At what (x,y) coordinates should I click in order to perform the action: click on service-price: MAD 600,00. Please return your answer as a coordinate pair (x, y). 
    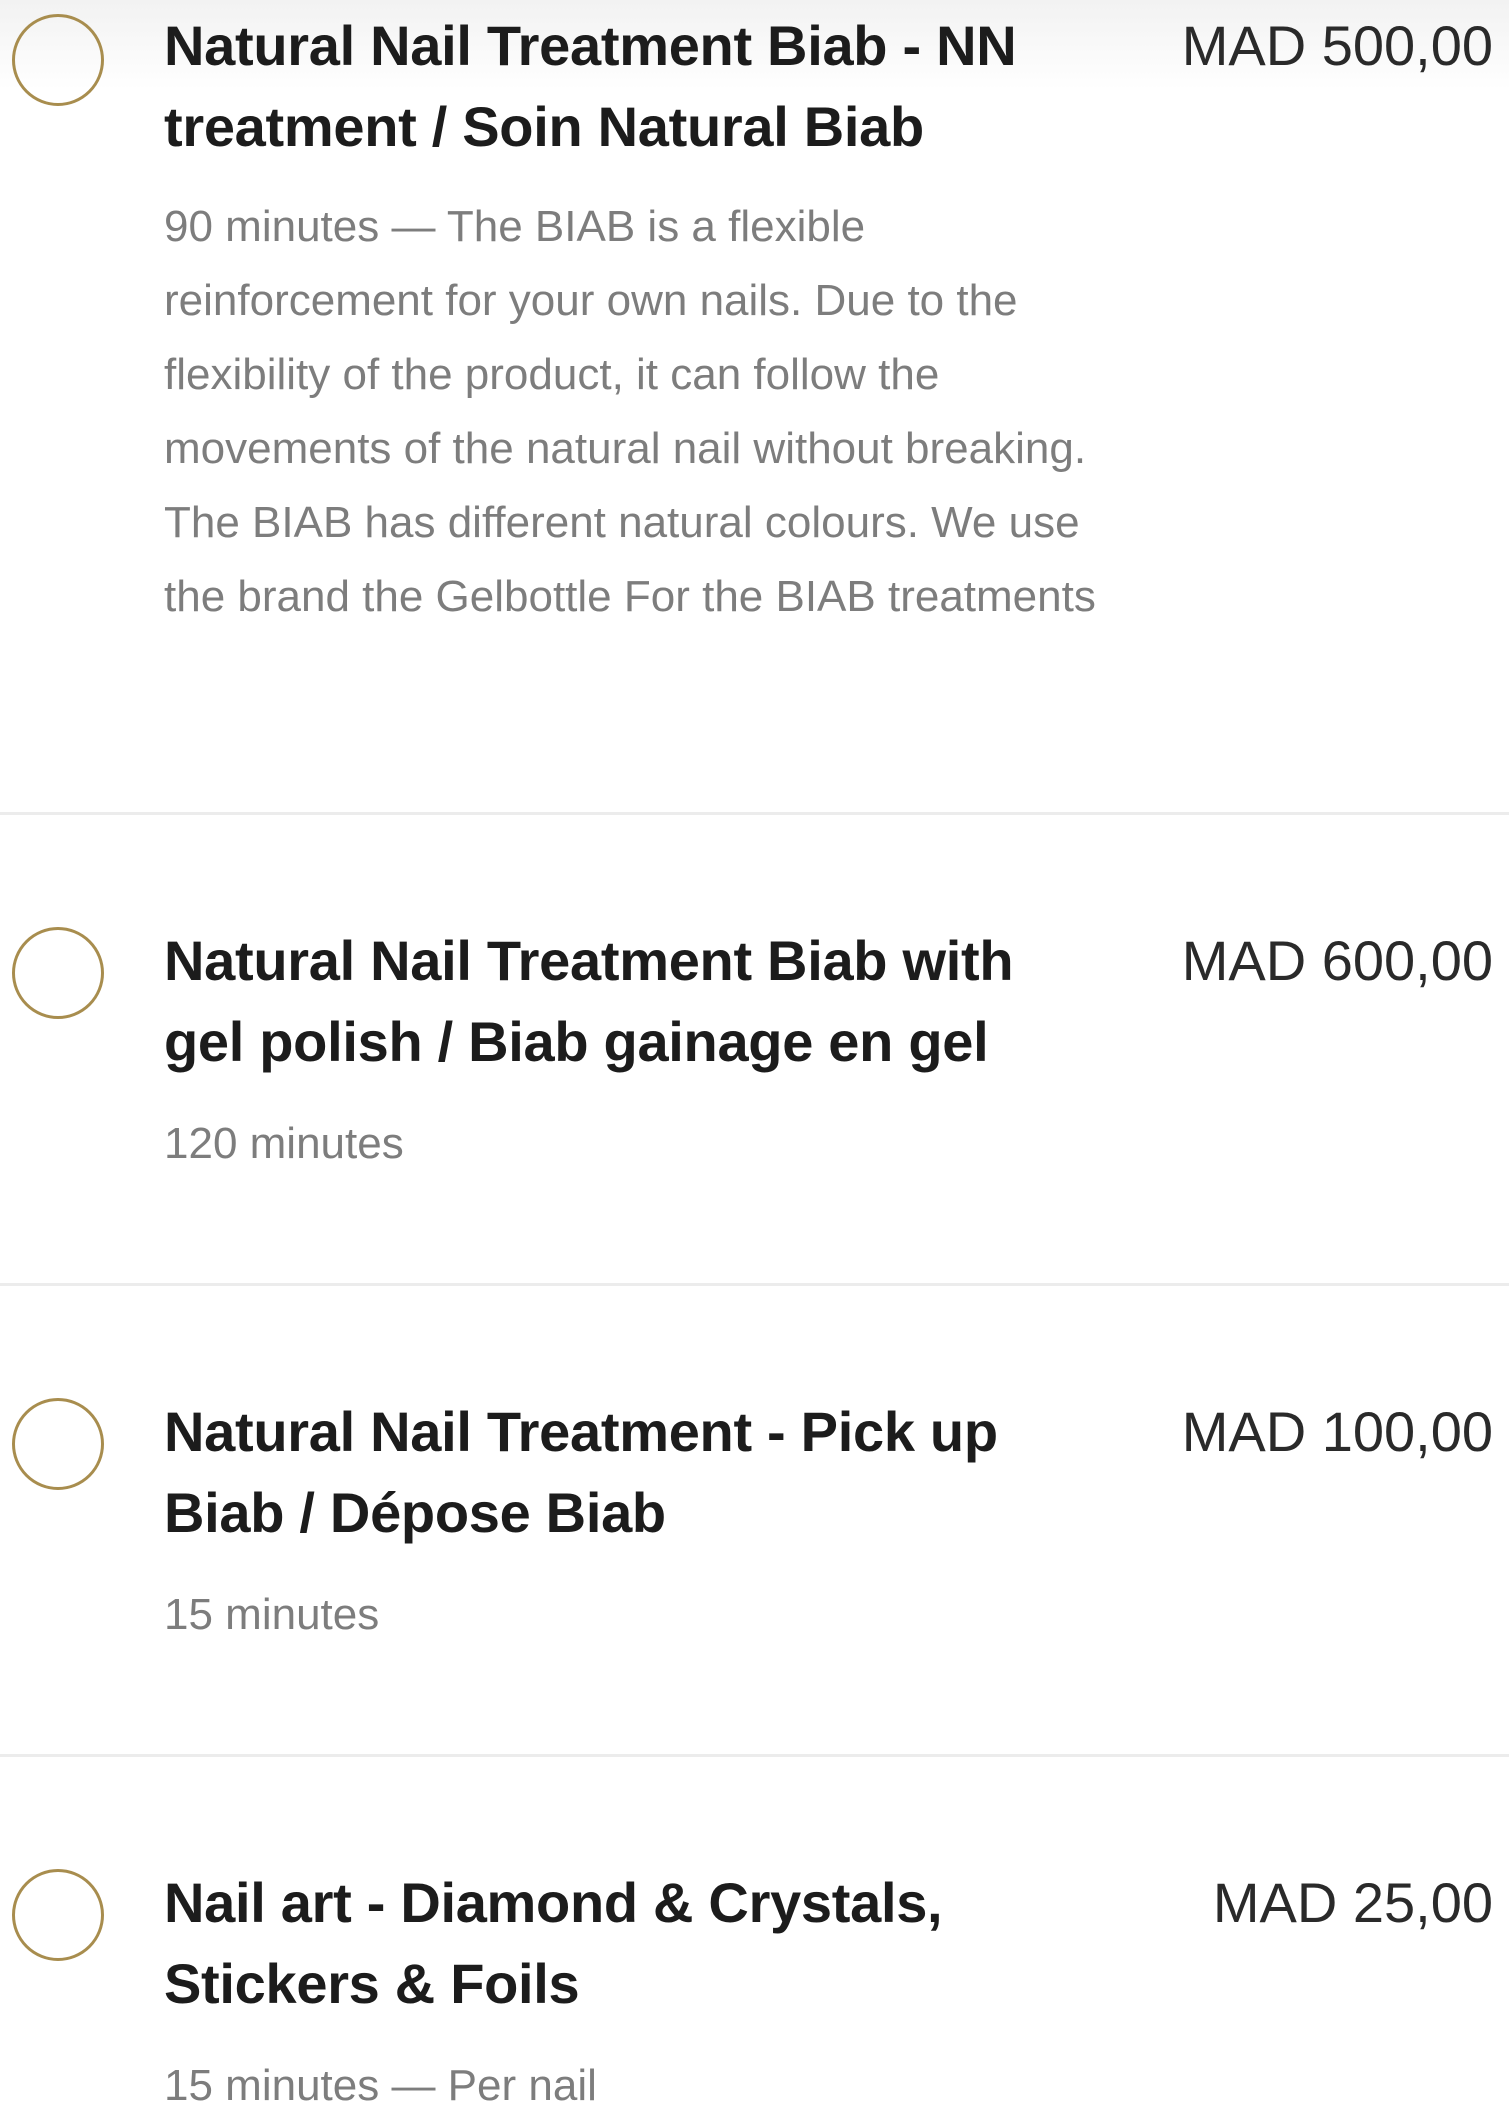
    Looking at the image, I should click on (1337, 960).